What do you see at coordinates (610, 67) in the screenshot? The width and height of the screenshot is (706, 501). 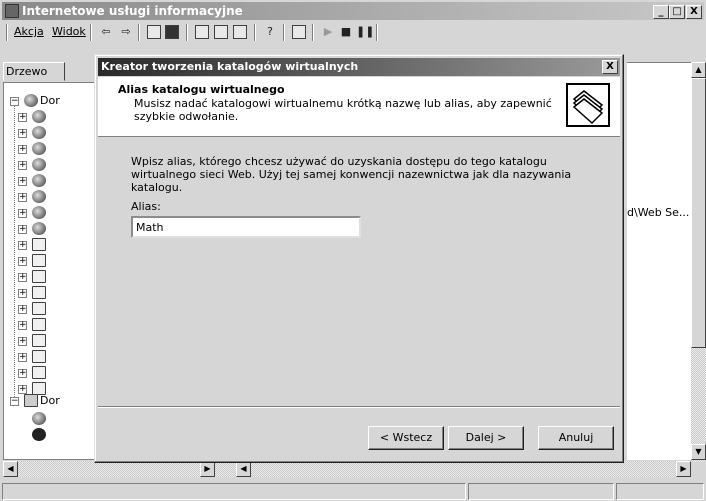 I see `dialog-close-button: X` at bounding box center [610, 67].